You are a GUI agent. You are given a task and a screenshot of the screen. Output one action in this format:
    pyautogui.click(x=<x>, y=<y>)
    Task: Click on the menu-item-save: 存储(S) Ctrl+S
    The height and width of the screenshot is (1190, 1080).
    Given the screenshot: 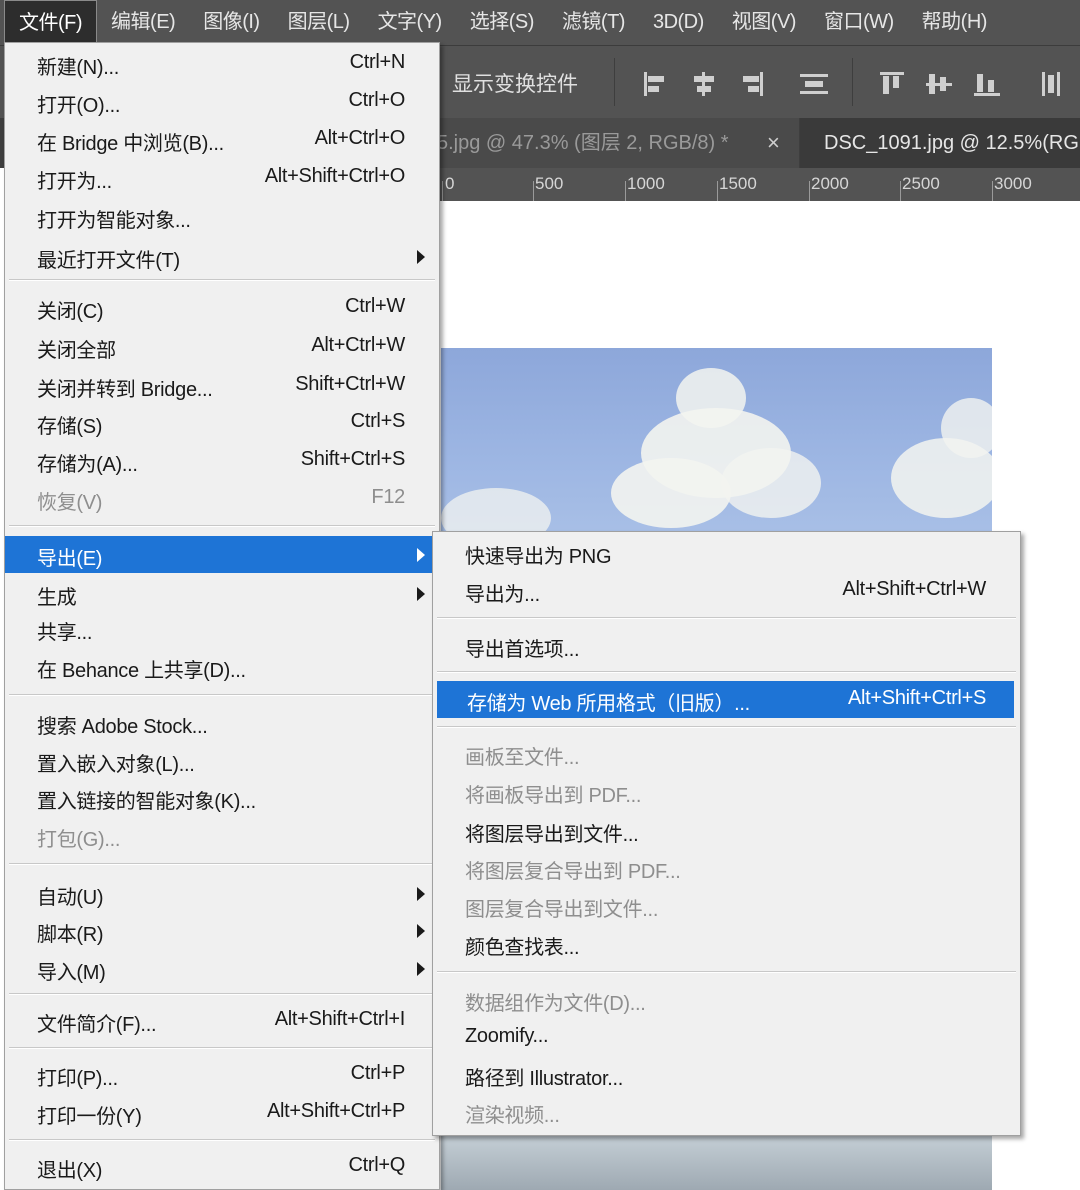 What is the action you would take?
    pyautogui.click(x=222, y=422)
    